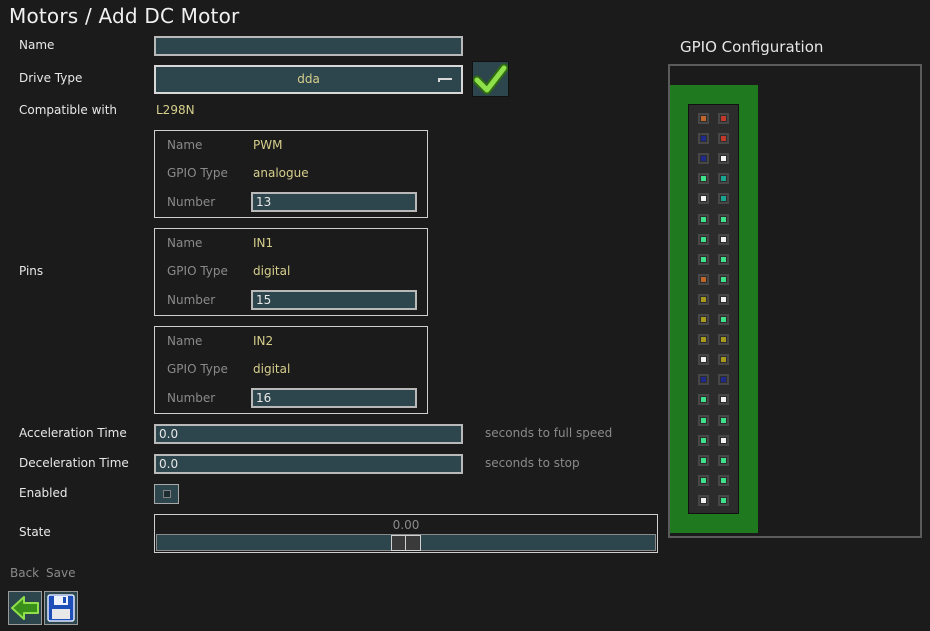 The image size is (930, 631). Describe the element at coordinates (73, 433) in the screenshot. I see `acceleration-label: Acceleration Time` at that location.